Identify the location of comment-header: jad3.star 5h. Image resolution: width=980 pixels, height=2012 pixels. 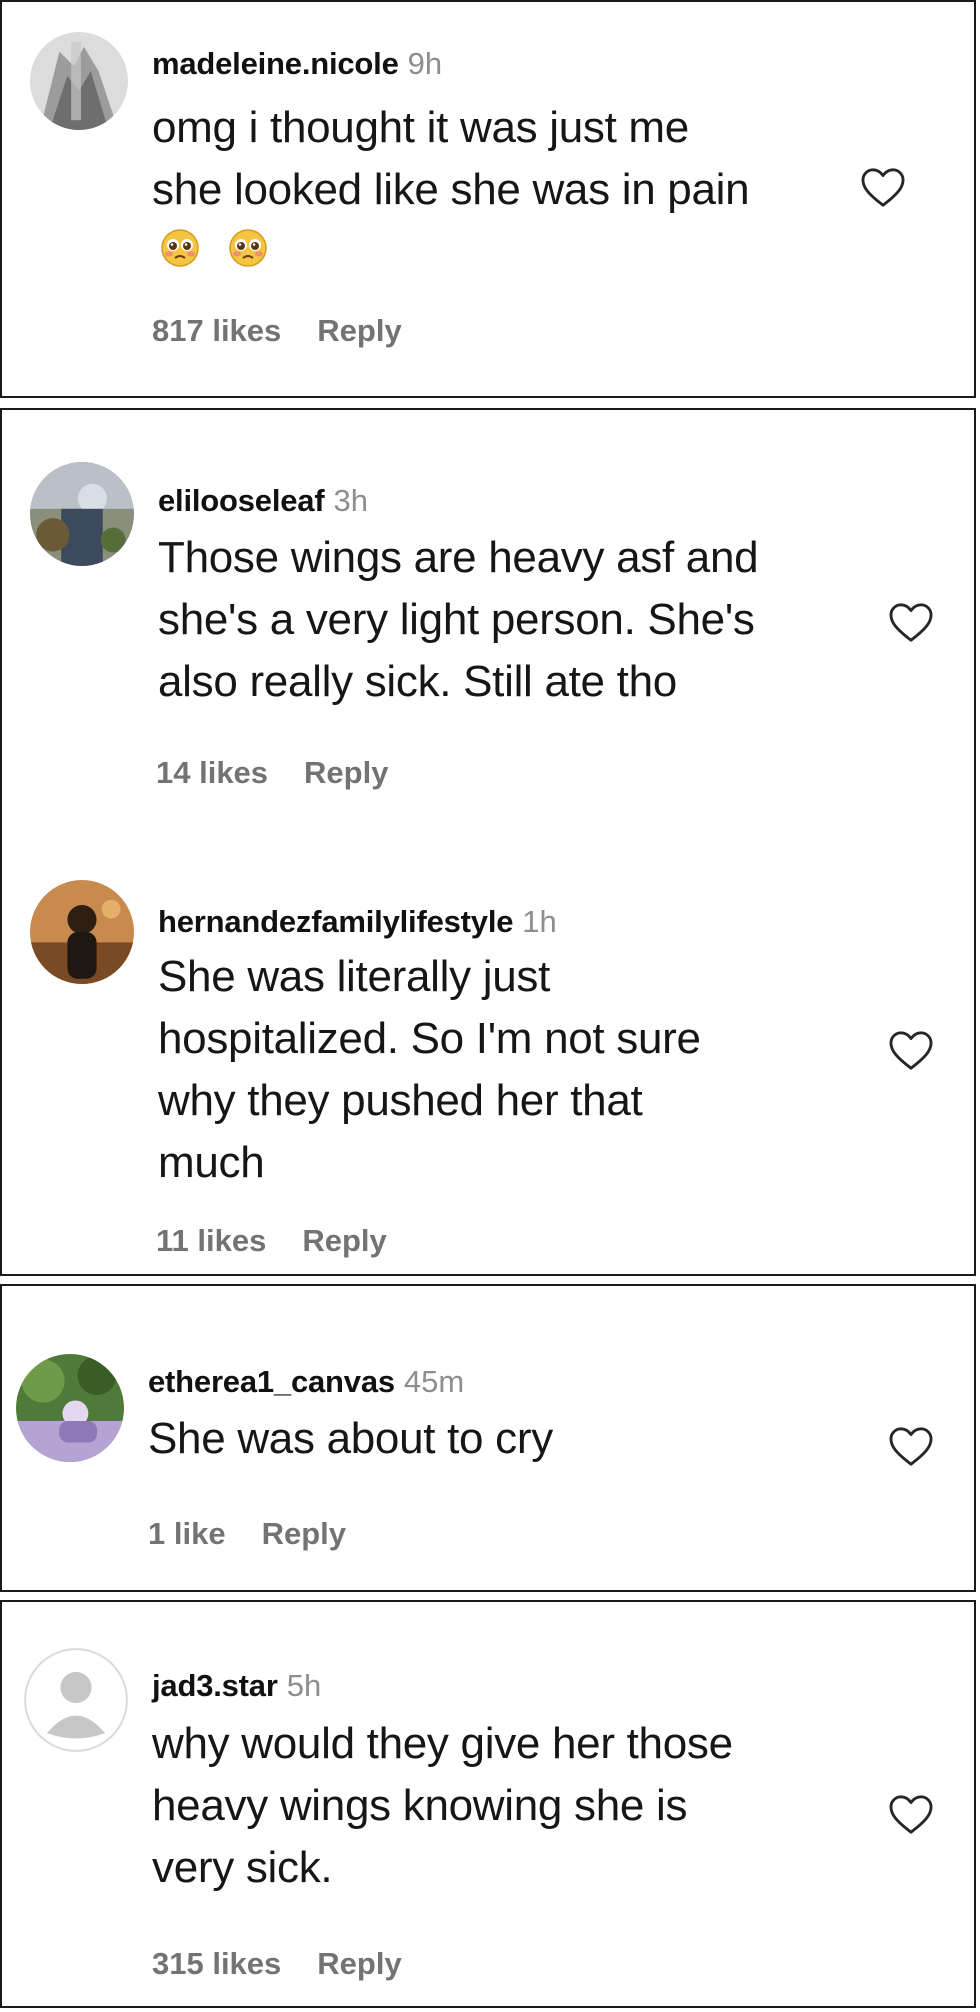
(236, 1685).